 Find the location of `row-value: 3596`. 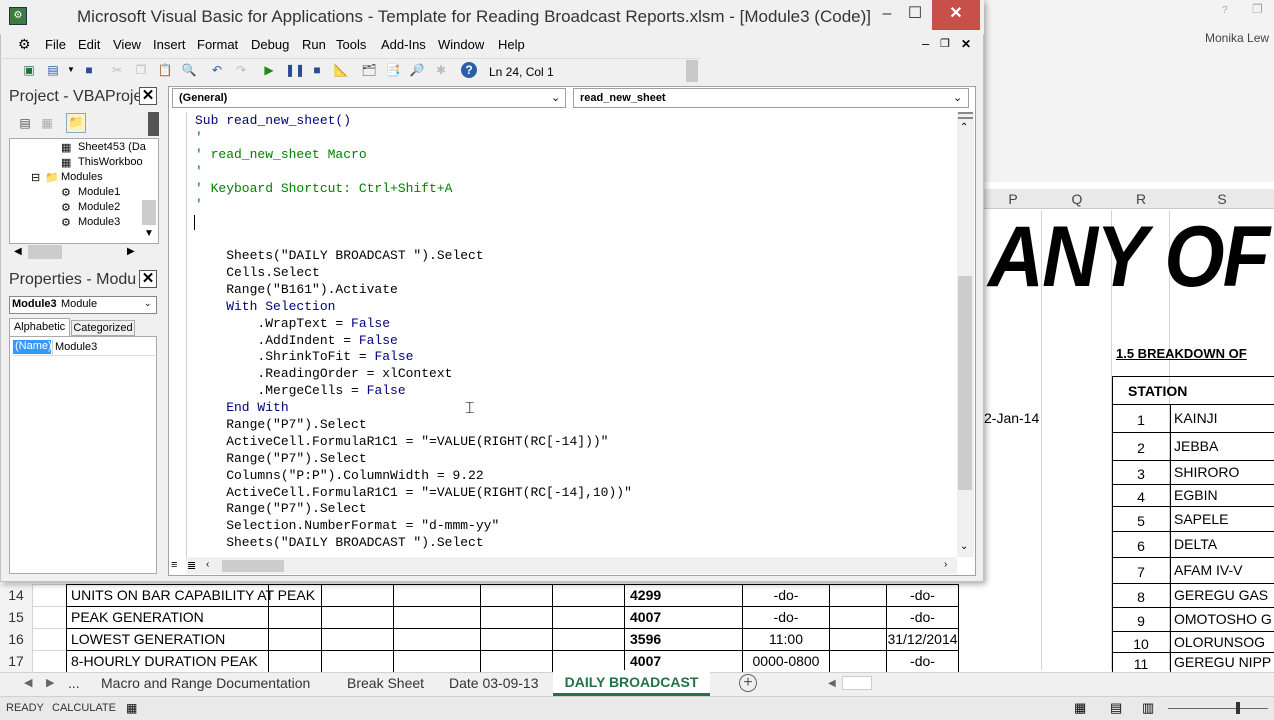

row-value: 3596 is located at coordinates (645, 639).